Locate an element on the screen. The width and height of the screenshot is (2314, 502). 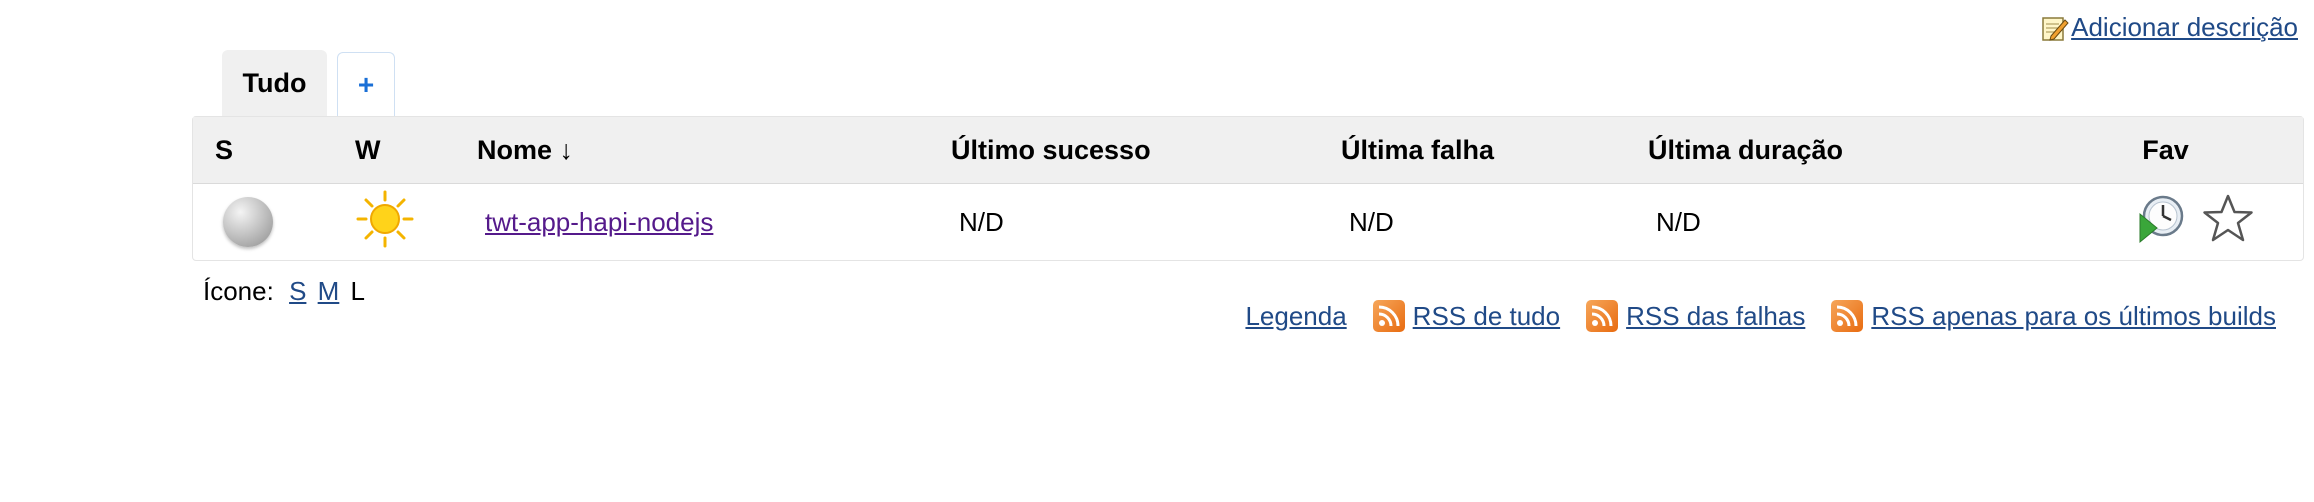
grey-ball-icon is located at coordinates (248, 222).